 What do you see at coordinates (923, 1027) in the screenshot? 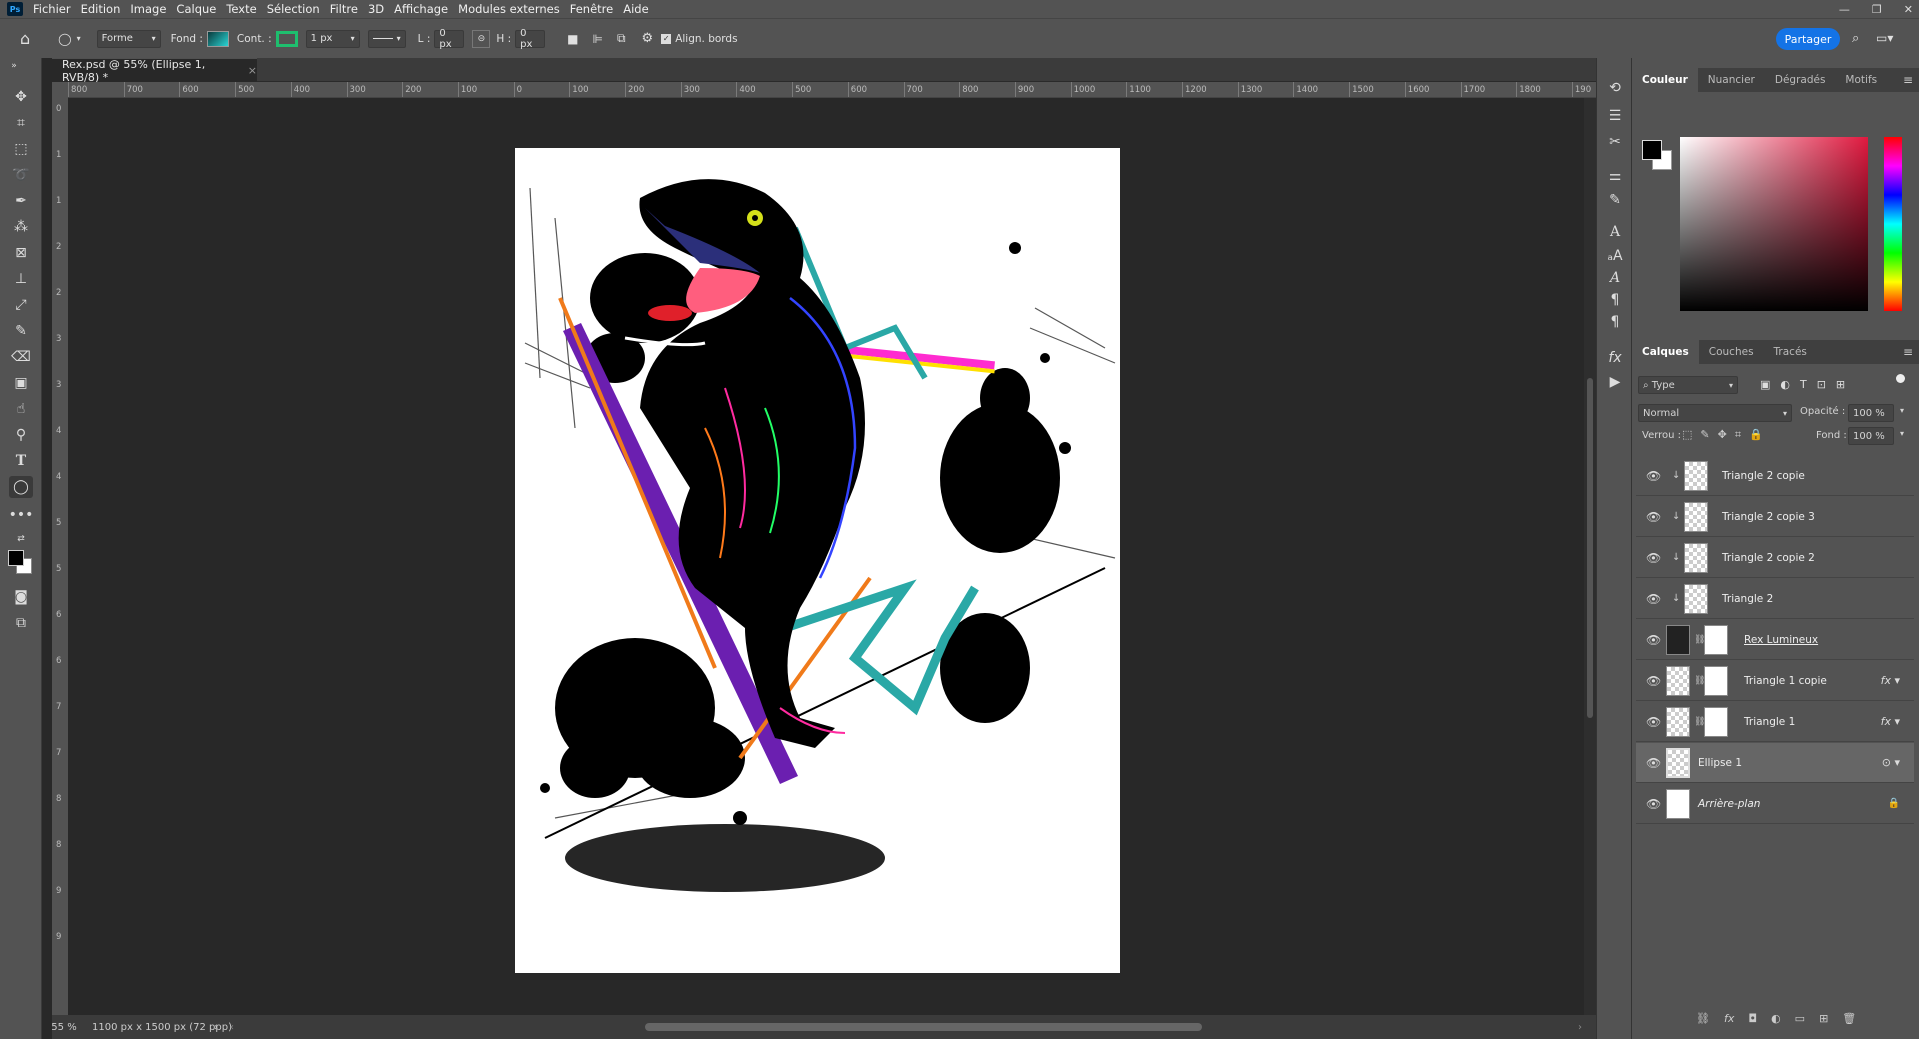
I see `horizontal-scroll-thumb` at bounding box center [923, 1027].